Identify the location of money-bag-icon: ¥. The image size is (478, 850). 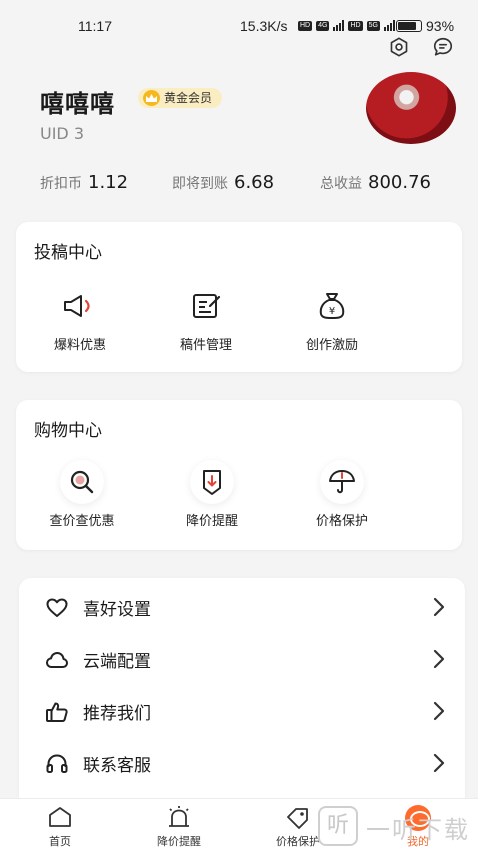
(332, 306).